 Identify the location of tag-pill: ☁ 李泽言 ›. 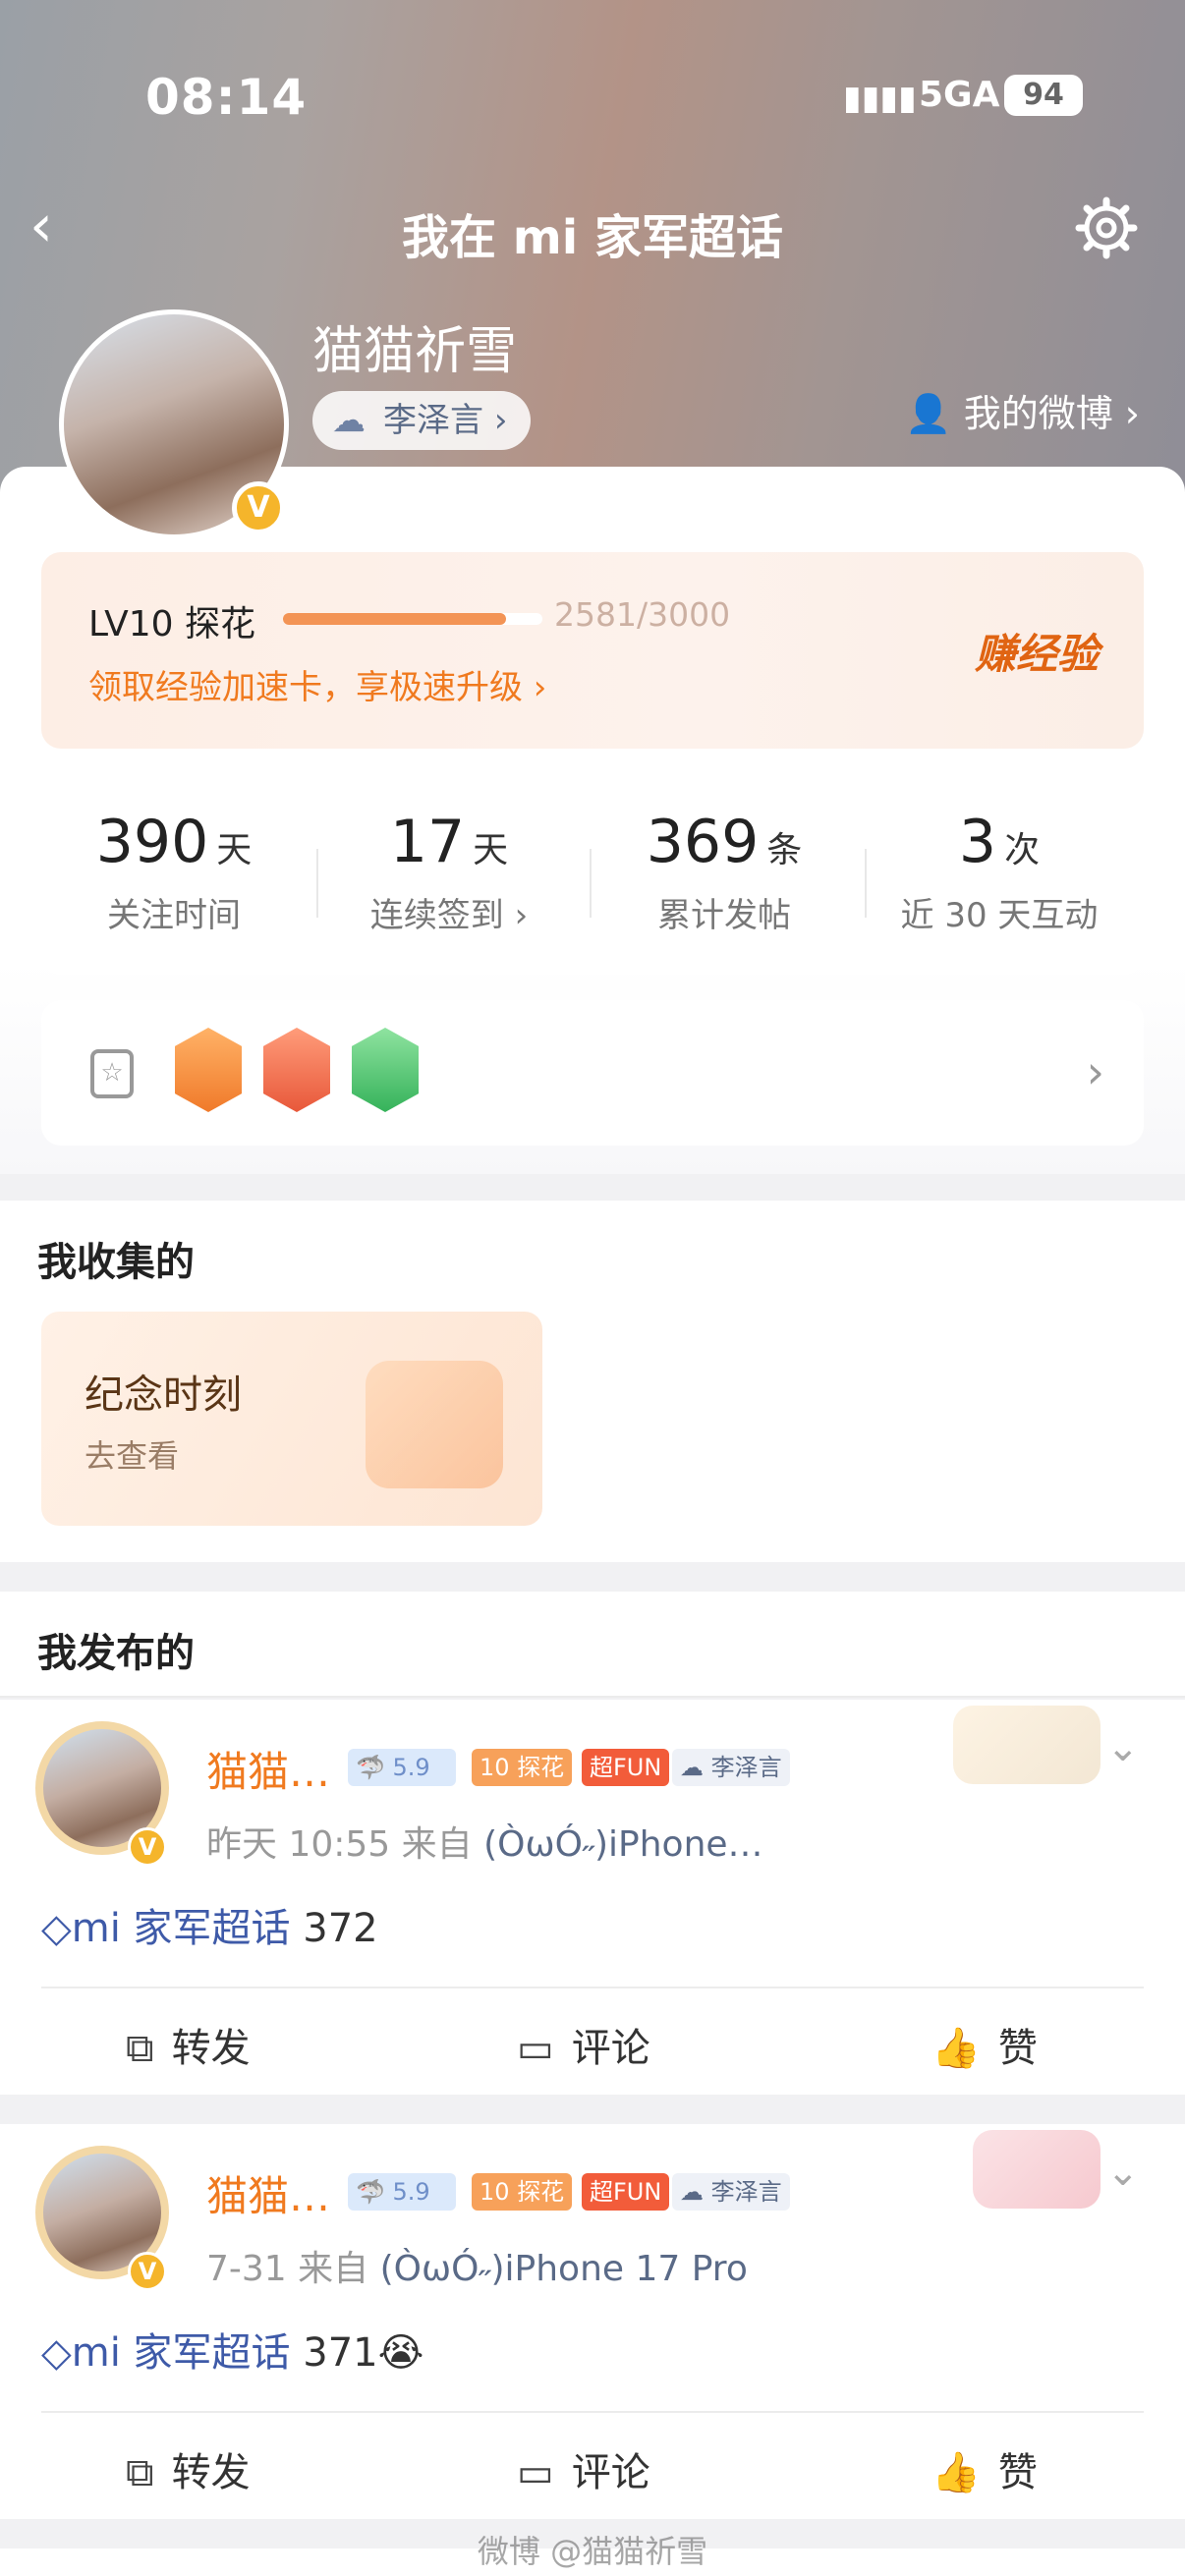
(422, 420).